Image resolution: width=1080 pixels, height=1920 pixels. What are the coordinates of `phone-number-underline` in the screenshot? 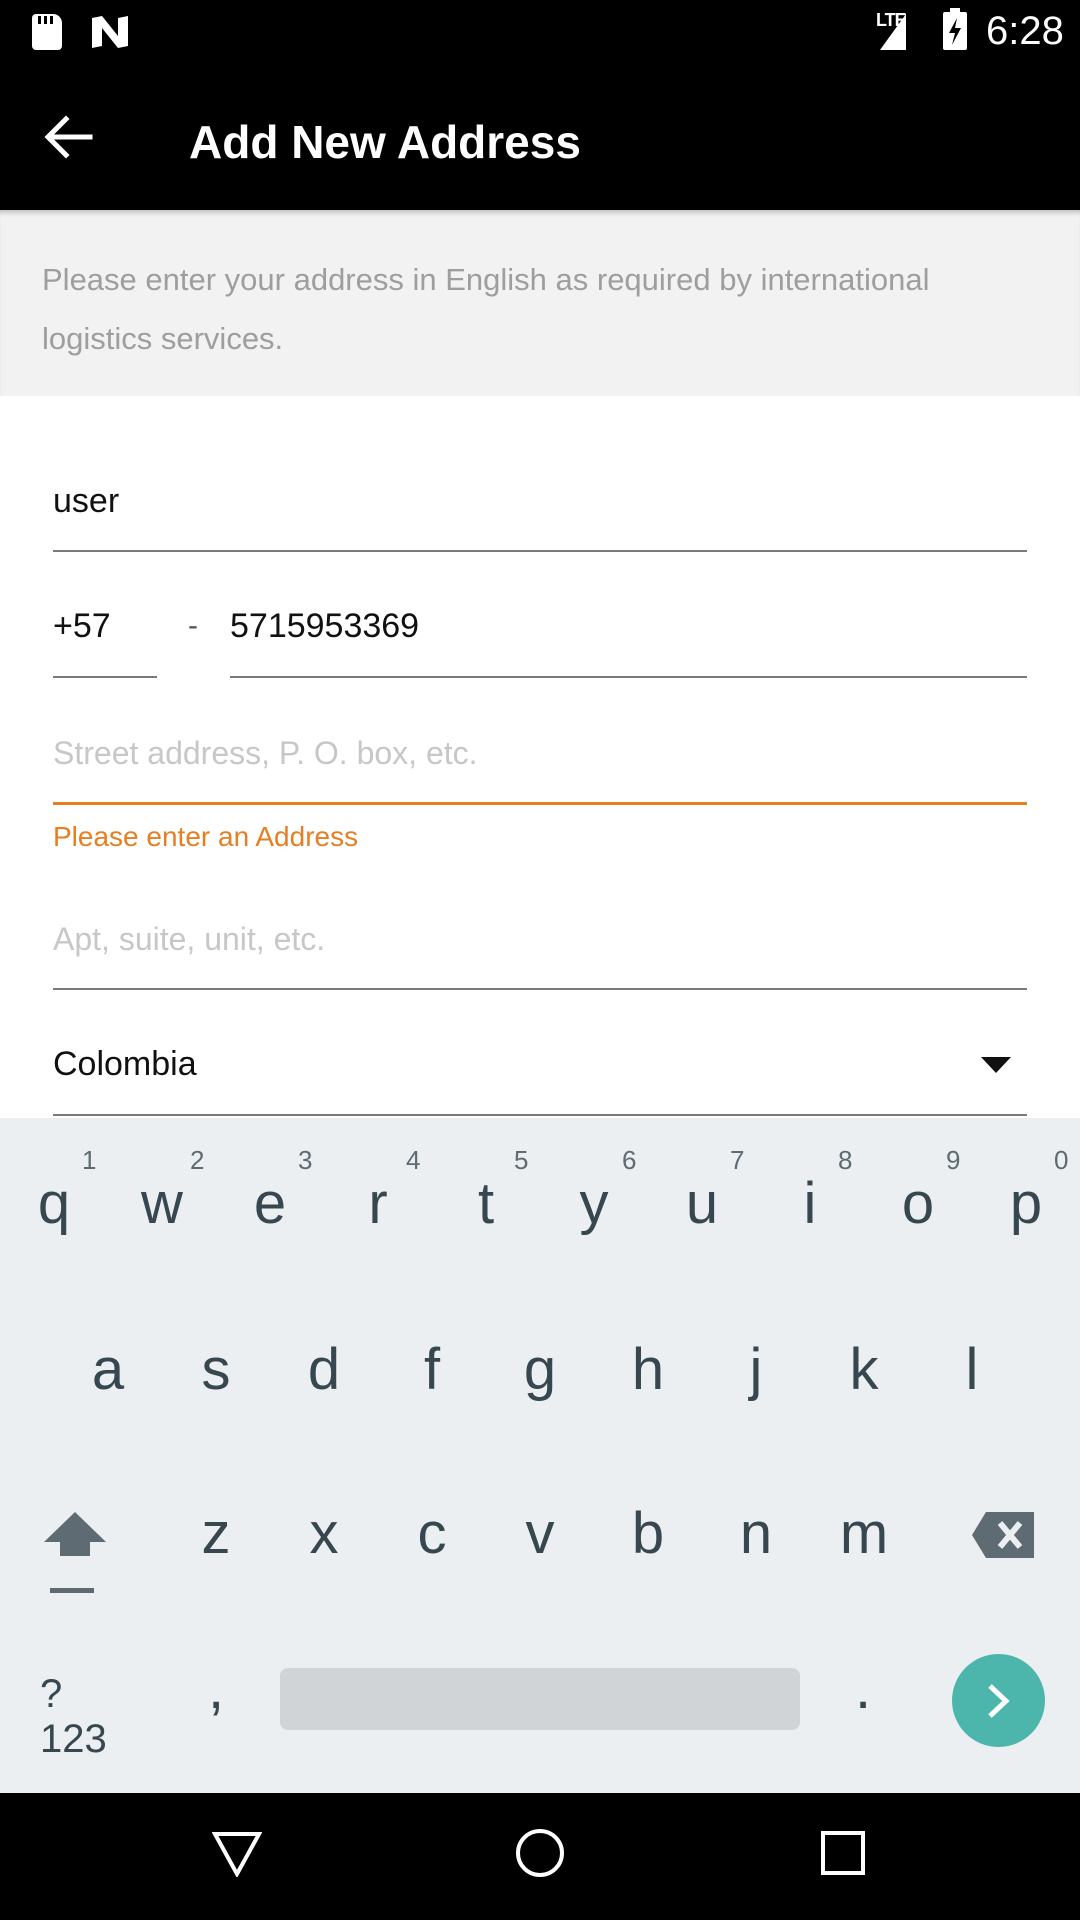 It's located at (628, 677).